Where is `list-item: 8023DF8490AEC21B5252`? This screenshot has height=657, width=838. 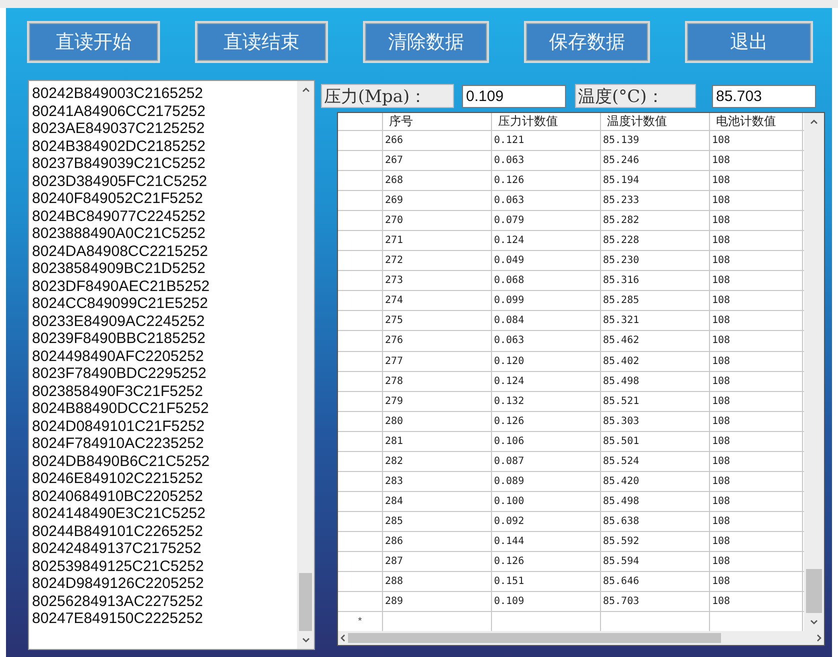 list-item: 8023DF8490AEC21B5252 is located at coordinates (164, 286).